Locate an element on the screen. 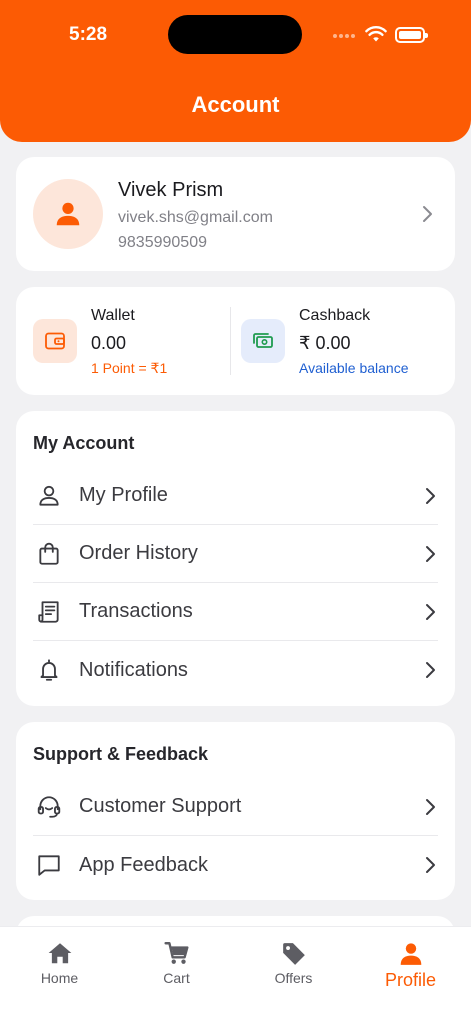 This screenshot has width=471, height=1024. cash-icon is located at coordinates (263, 340).